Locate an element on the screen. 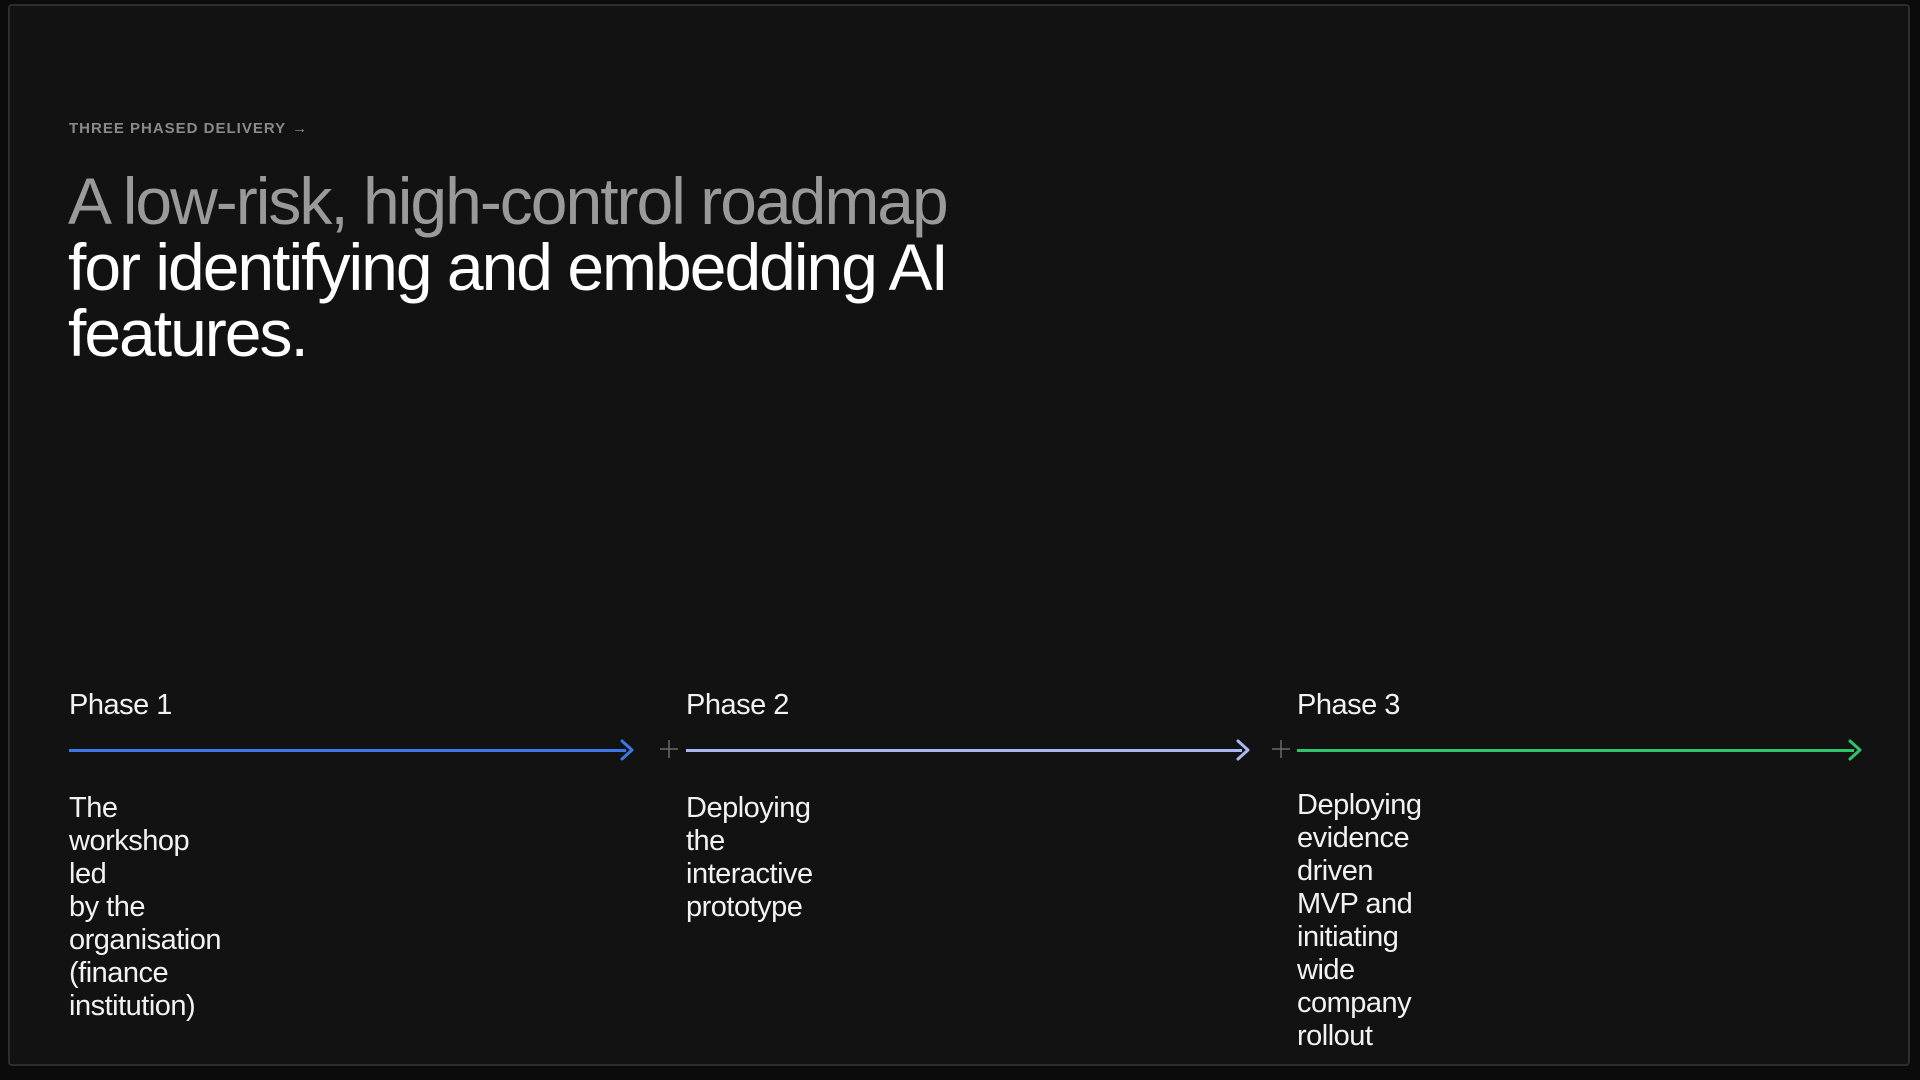 This screenshot has height=1080, width=1920. phase-2-arrow-icon is located at coordinates (1243, 750).